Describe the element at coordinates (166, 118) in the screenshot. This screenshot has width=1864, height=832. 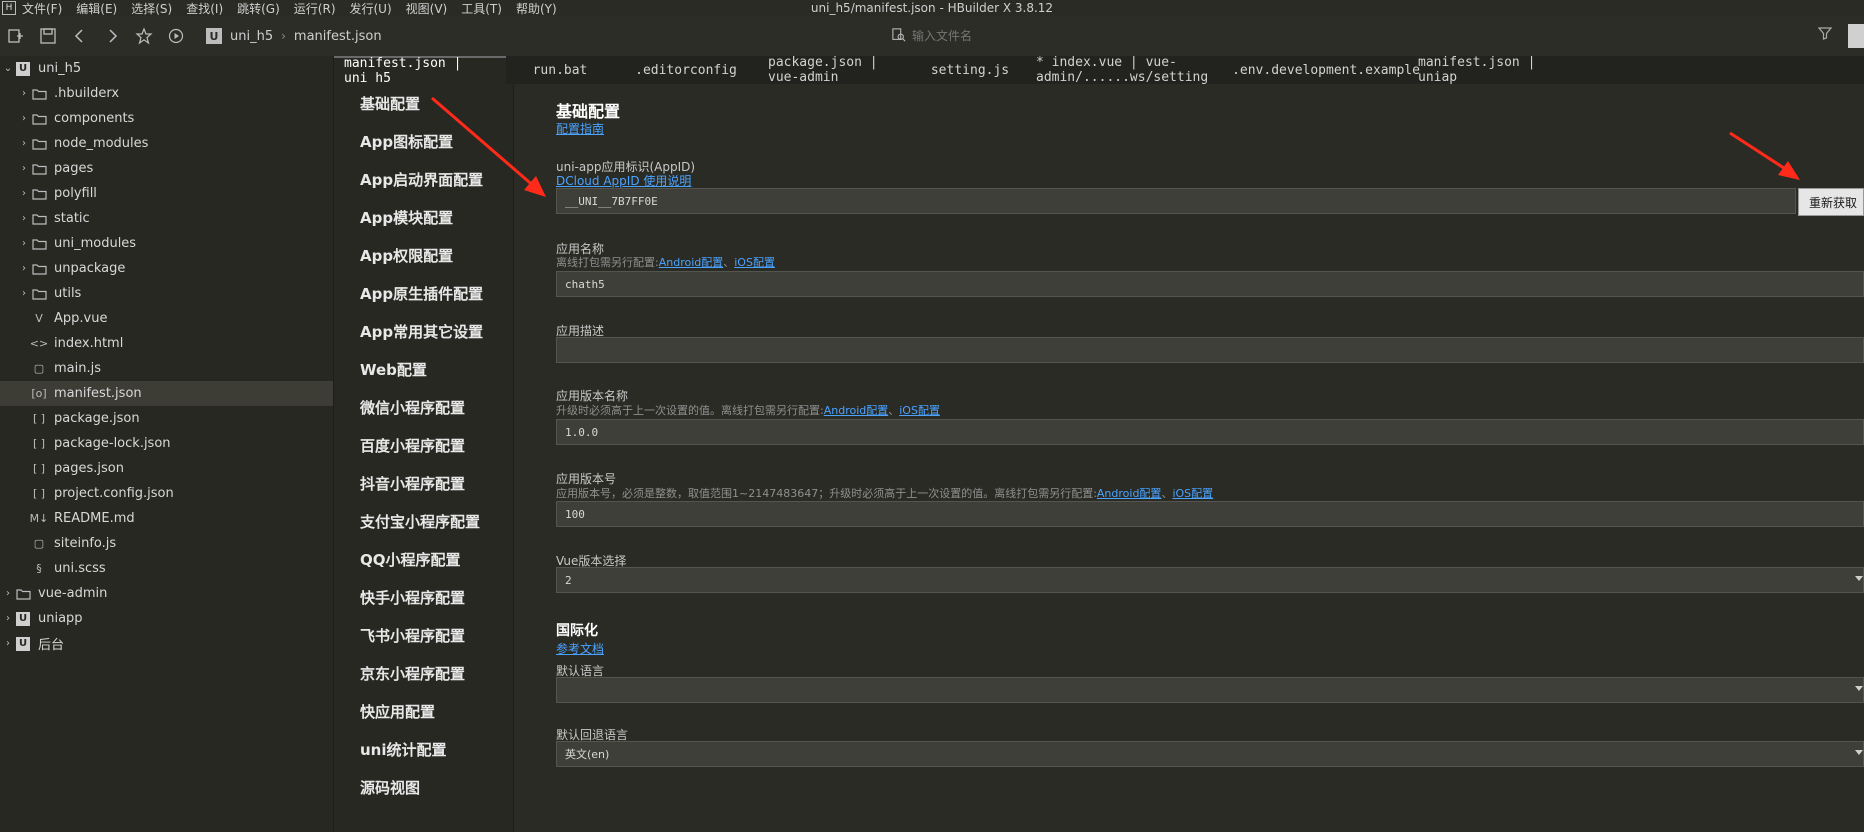
I see `tree-item-2: › components` at that location.